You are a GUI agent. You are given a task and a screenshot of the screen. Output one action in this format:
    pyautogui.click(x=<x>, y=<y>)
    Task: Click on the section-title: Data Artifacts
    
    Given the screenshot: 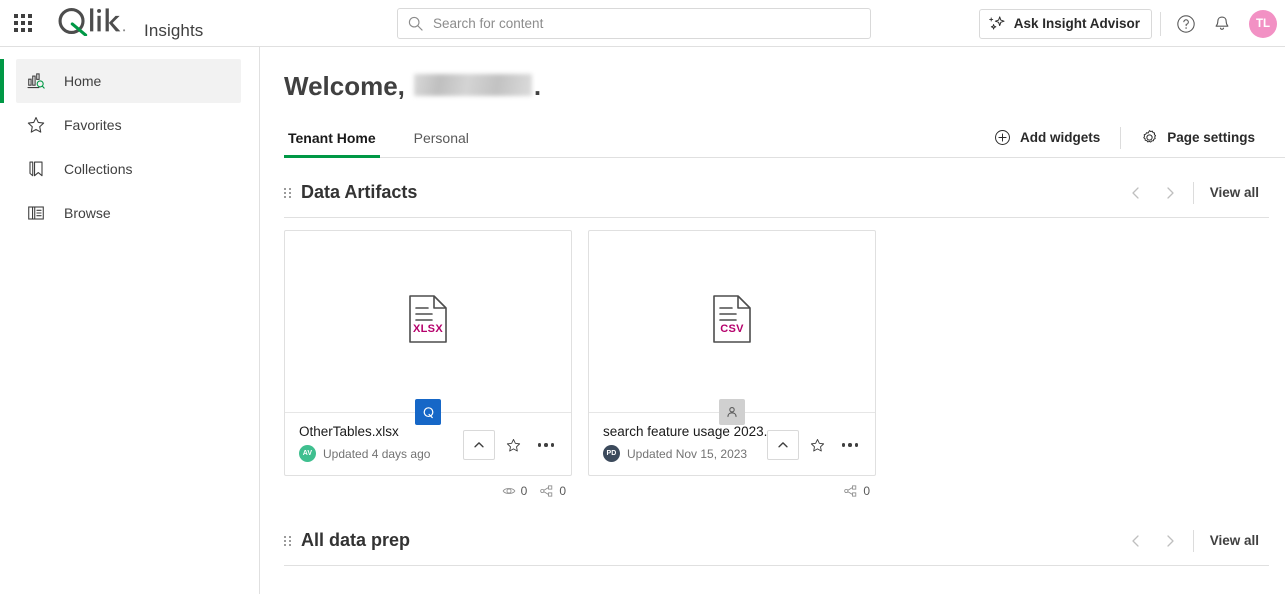 What is the action you would take?
    pyautogui.click(x=359, y=192)
    